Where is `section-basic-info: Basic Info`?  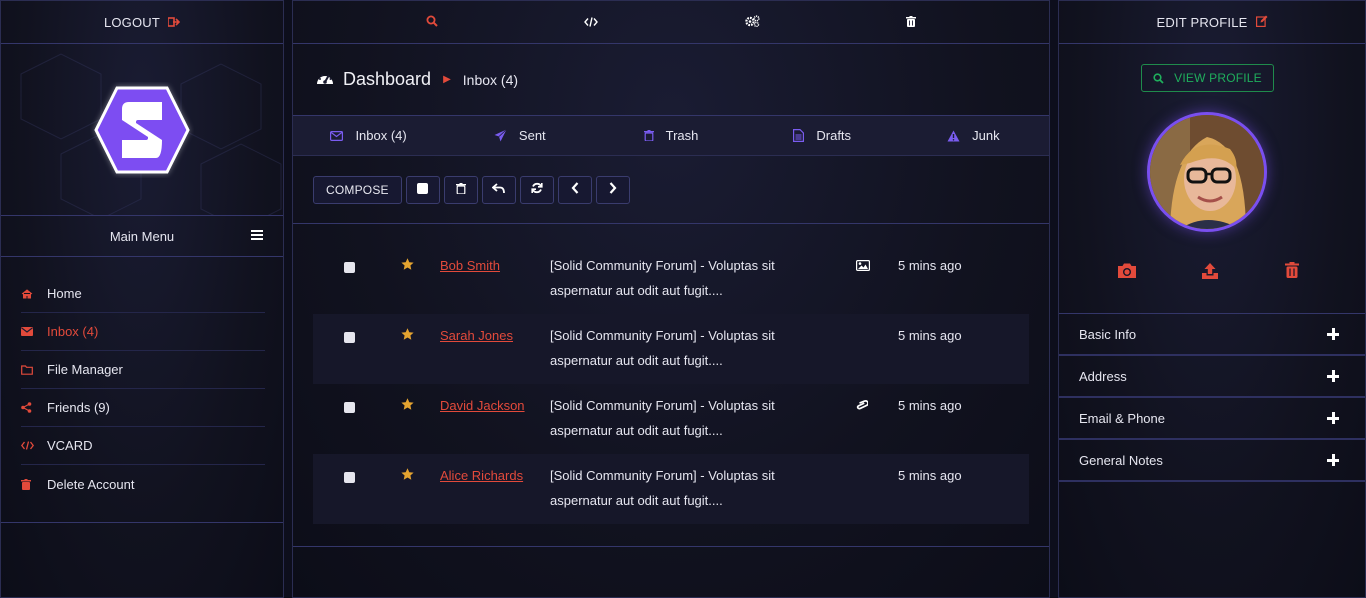
section-basic-info: Basic Info is located at coordinates (1212, 335).